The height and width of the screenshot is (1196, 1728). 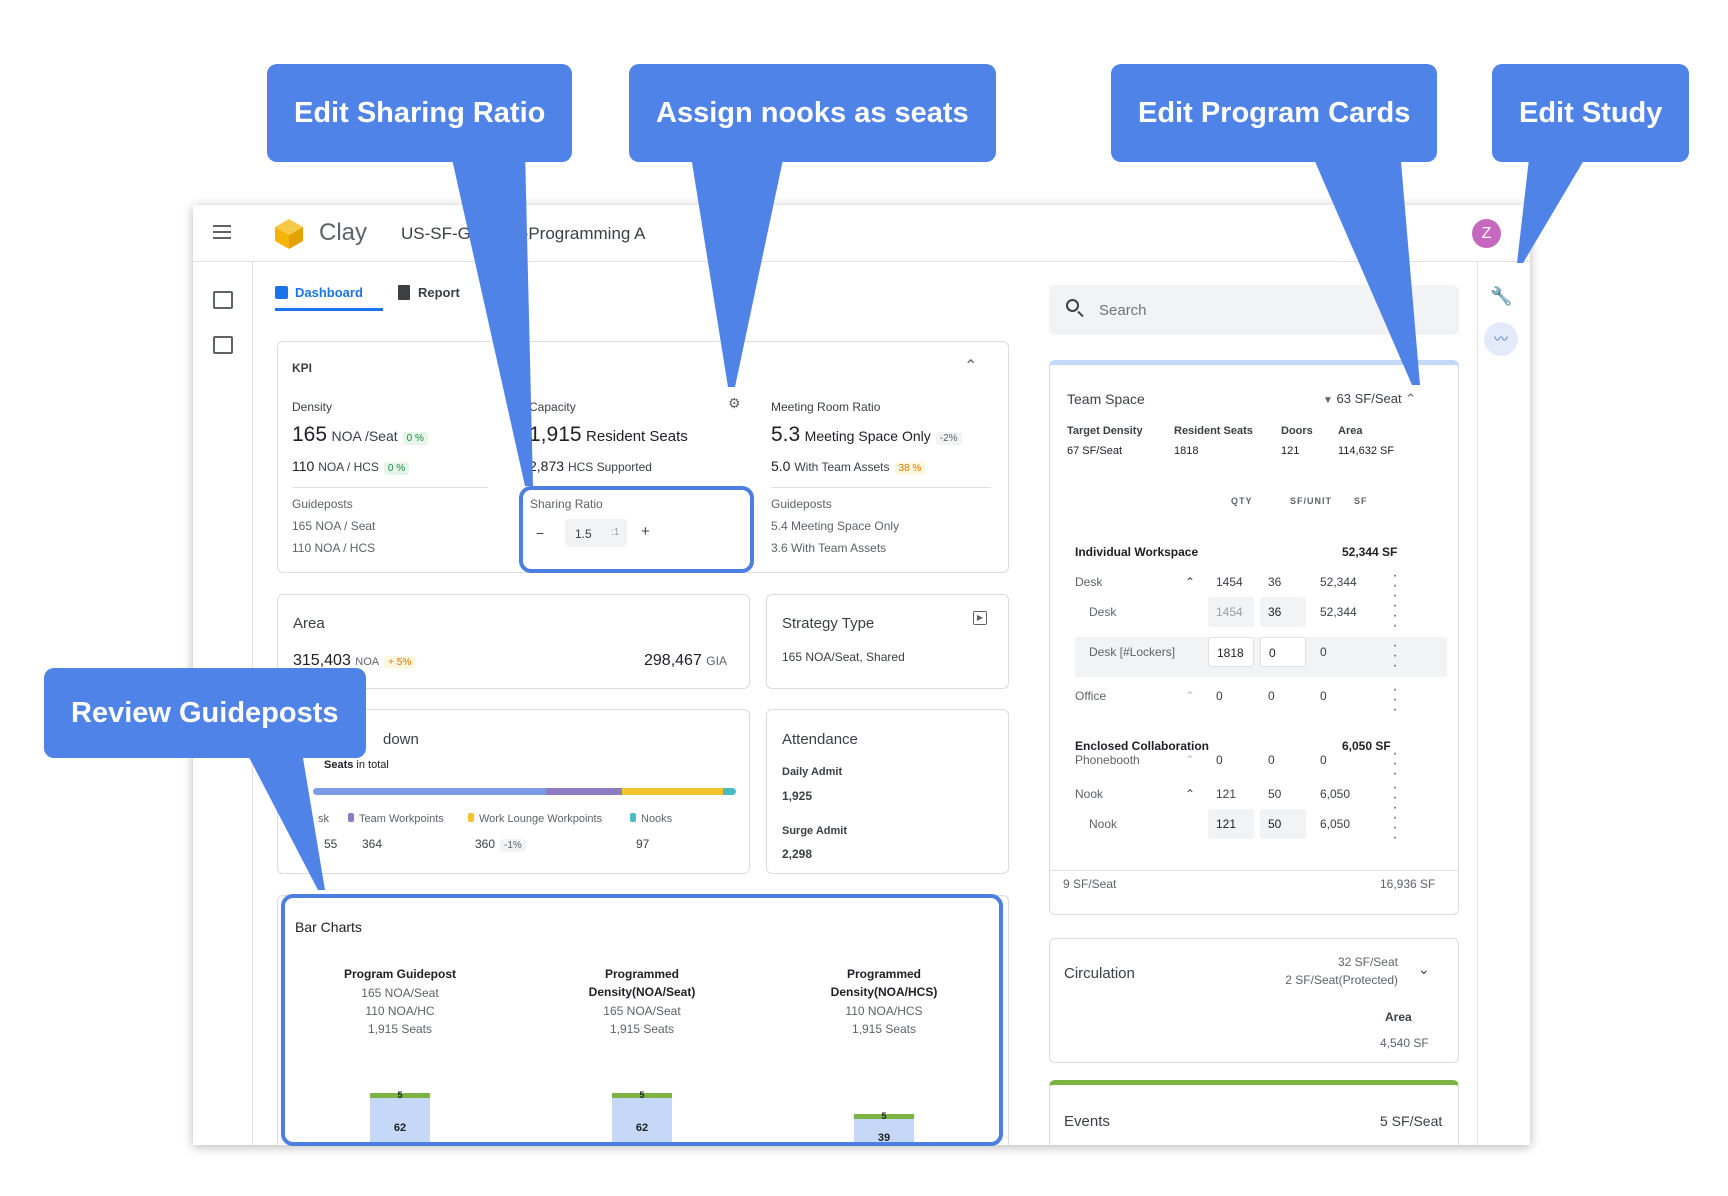 What do you see at coordinates (672, 791) in the screenshot?
I see `bar-segment-lounge` at bounding box center [672, 791].